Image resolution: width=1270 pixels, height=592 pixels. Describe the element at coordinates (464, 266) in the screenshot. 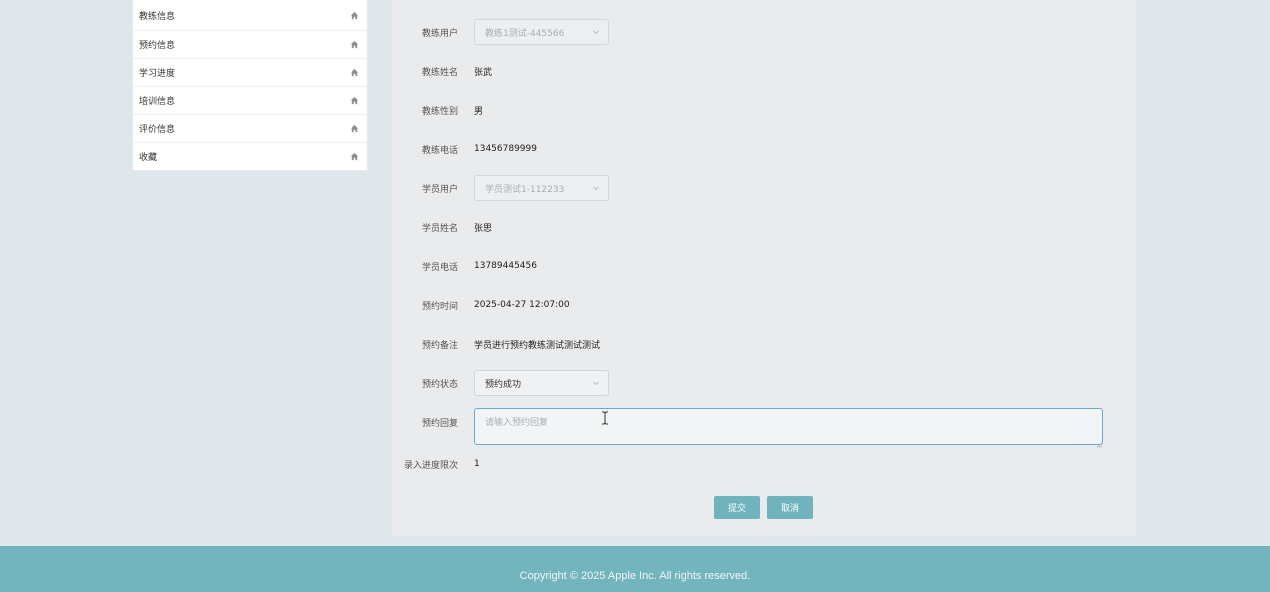

I see `form-row-student-phone: 学员电话 13789445456` at that location.